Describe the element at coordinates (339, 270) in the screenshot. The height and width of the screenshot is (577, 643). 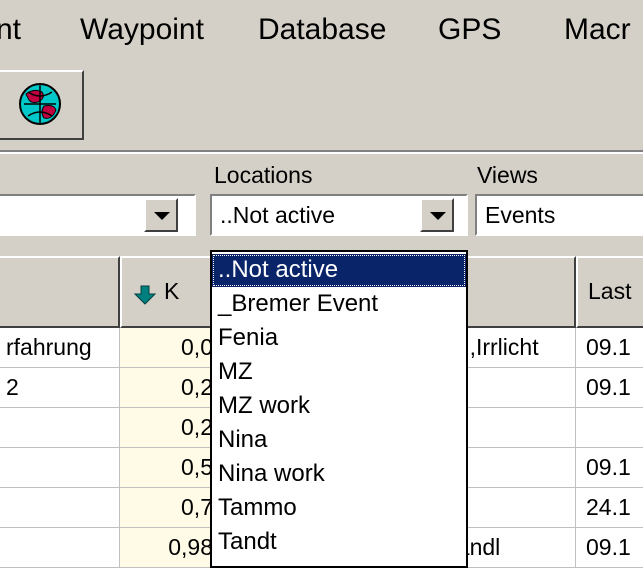
I see `dropdown-item: ..Not active` at that location.